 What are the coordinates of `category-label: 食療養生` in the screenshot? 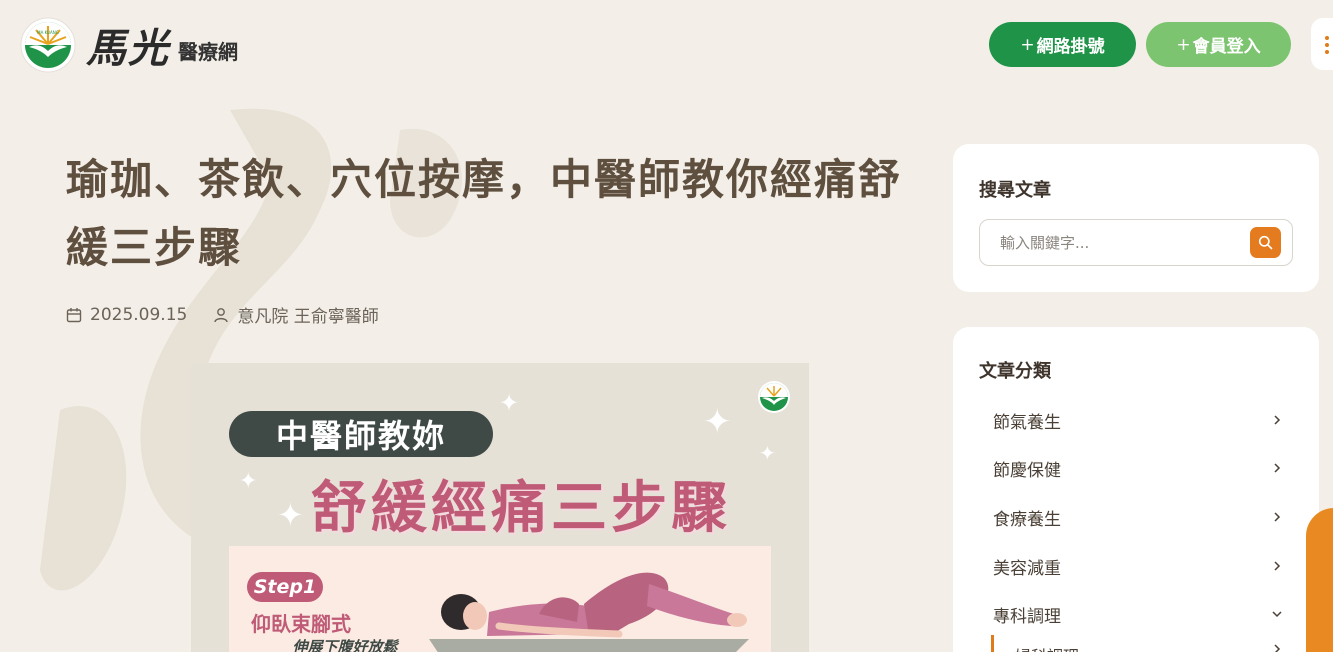 It's located at (1027, 519).